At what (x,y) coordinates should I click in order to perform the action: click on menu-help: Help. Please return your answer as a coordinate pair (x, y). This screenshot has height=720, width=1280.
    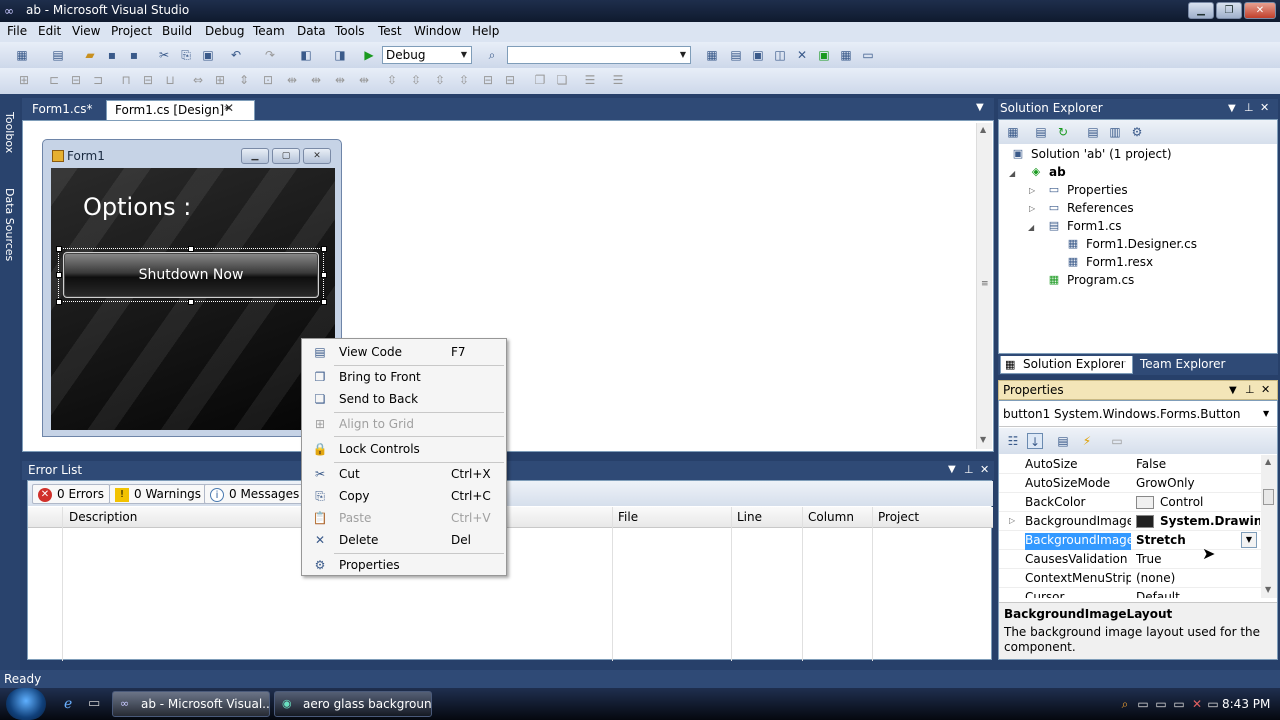
    Looking at the image, I should click on (485, 31).